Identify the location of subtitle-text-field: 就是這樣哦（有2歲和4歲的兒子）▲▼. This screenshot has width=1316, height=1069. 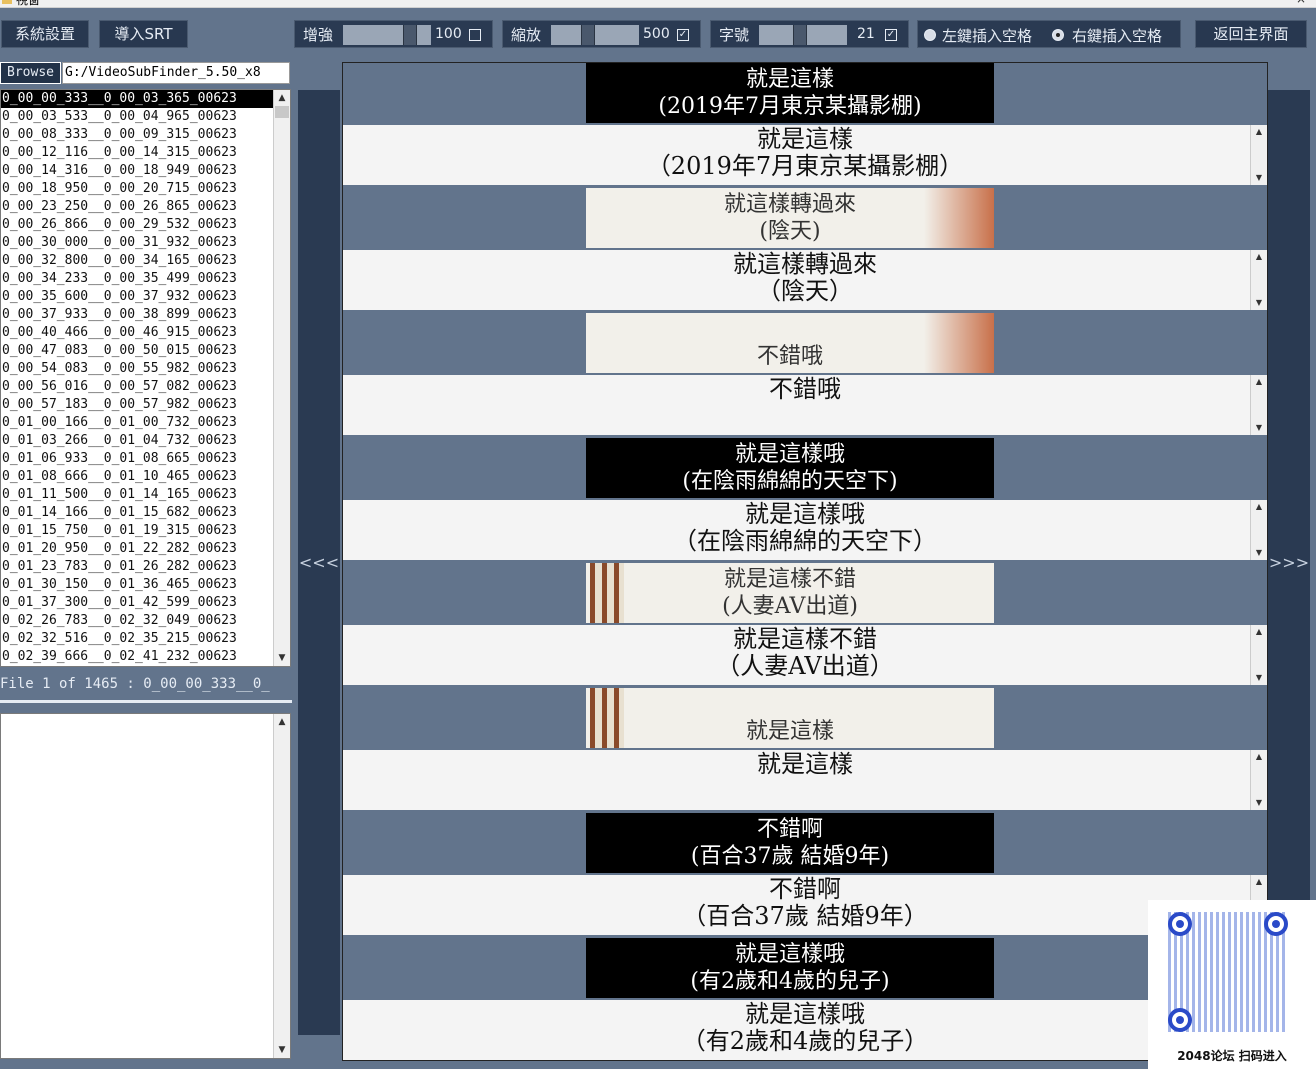
(805, 1030).